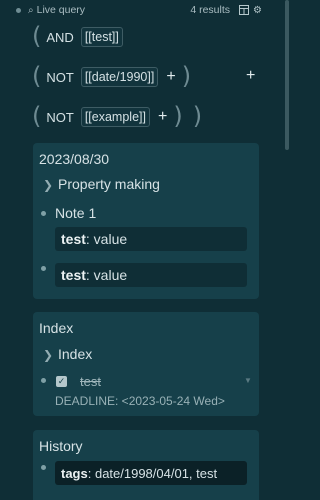 Image resolution: width=320 pixels, height=500 pixels. I want to click on scrollbar, so click(287, 75).